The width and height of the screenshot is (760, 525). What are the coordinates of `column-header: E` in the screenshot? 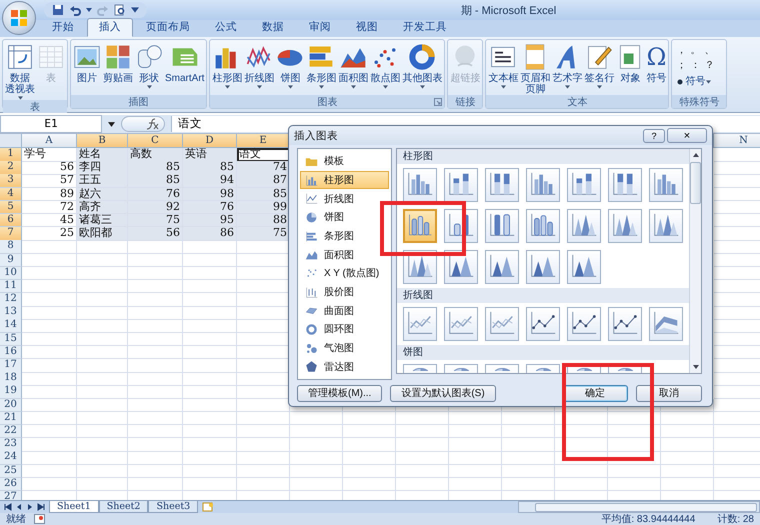 It's located at (263, 141).